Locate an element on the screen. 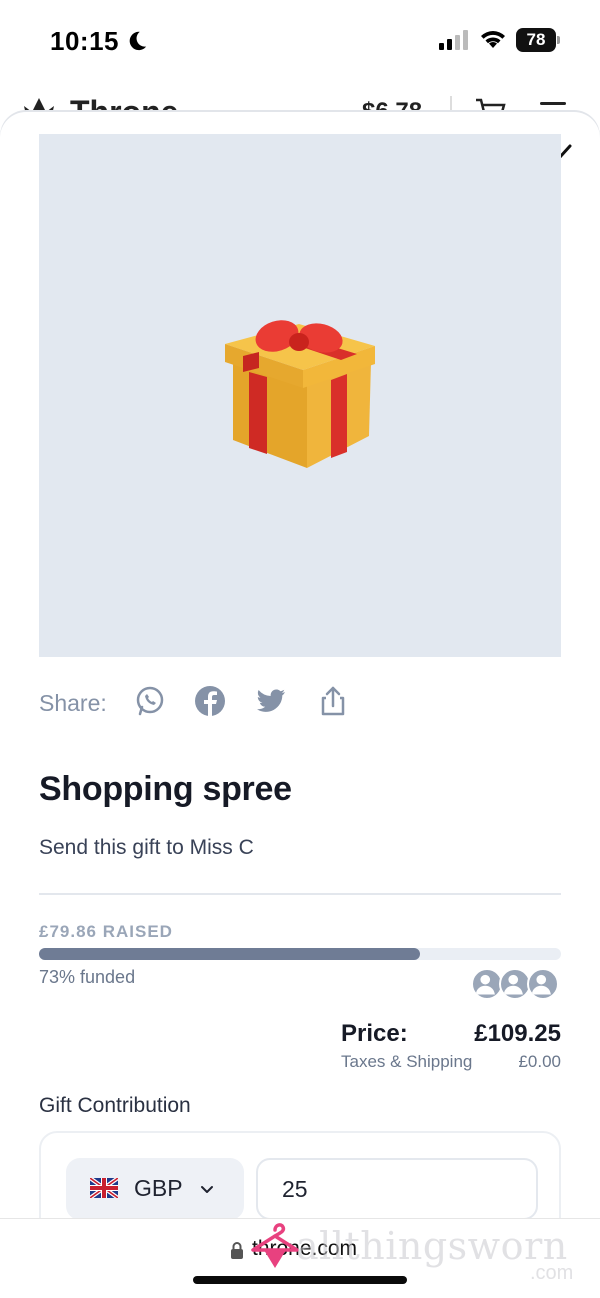 Image resolution: width=600 pixels, height=1298 pixels. chevron-down-icon is located at coordinates (207, 1189).